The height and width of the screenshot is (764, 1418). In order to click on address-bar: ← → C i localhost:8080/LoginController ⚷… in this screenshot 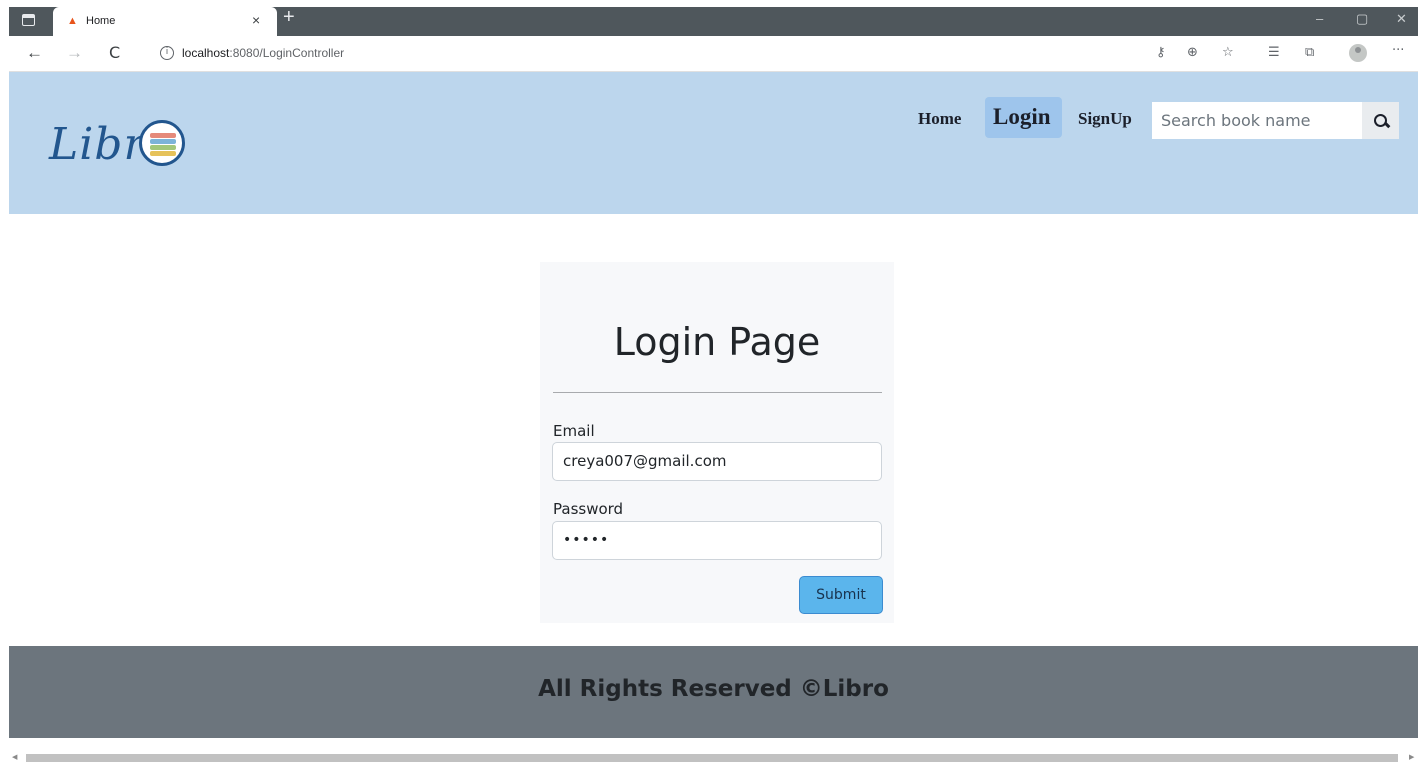, I will do `click(713, 54)`.